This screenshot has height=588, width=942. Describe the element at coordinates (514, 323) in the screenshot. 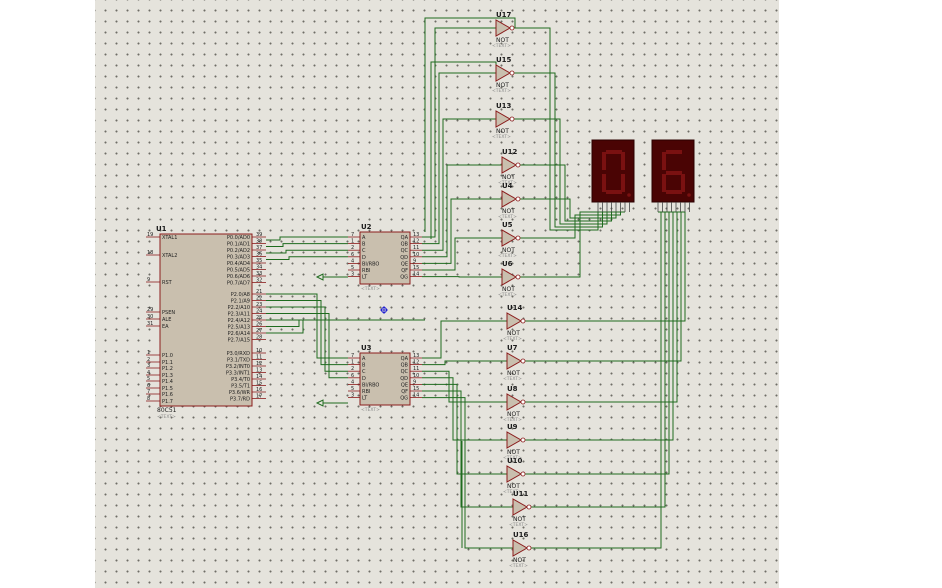

I see `not-gate: U14 NOT<TEXT>` at that location.